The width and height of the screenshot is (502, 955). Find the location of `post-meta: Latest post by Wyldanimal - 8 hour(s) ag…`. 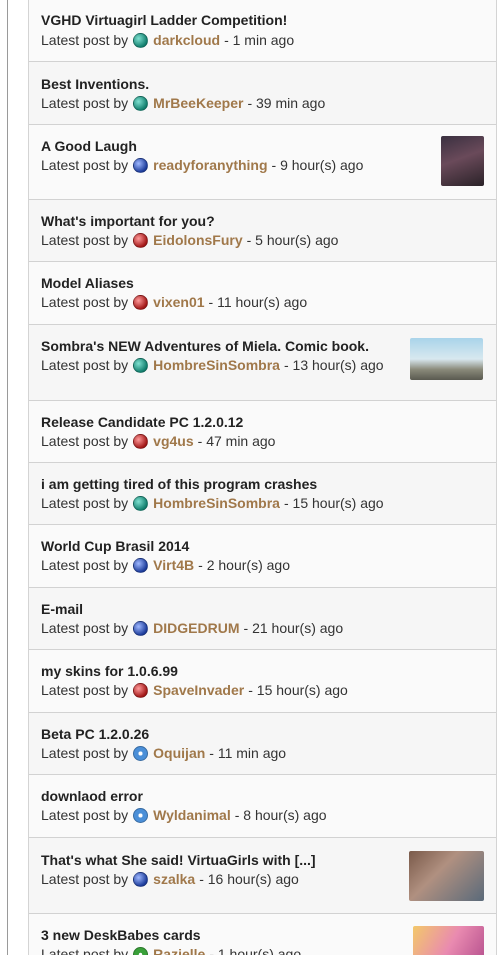

post-meta: Latest post by Wyldanimal - 8 hour(s) ag… is located at coordinates (184, 815).